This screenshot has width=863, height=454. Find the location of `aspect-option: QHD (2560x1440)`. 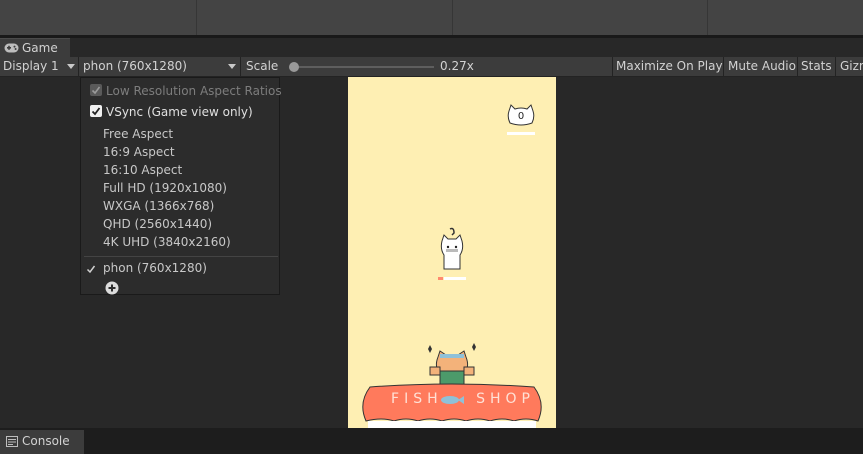

aspect-option: QHD (2560x1440) is located at coordinates (157, 224).